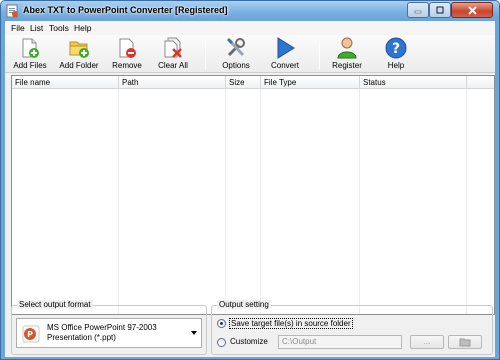 This screenshot has height=360, width=500. I want to click on menu-tools: Tools, so click(59, 28).